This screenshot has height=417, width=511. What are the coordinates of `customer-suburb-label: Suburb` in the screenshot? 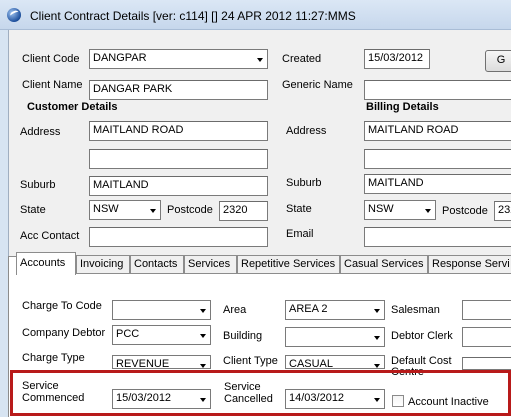 It's located at (38, 185).